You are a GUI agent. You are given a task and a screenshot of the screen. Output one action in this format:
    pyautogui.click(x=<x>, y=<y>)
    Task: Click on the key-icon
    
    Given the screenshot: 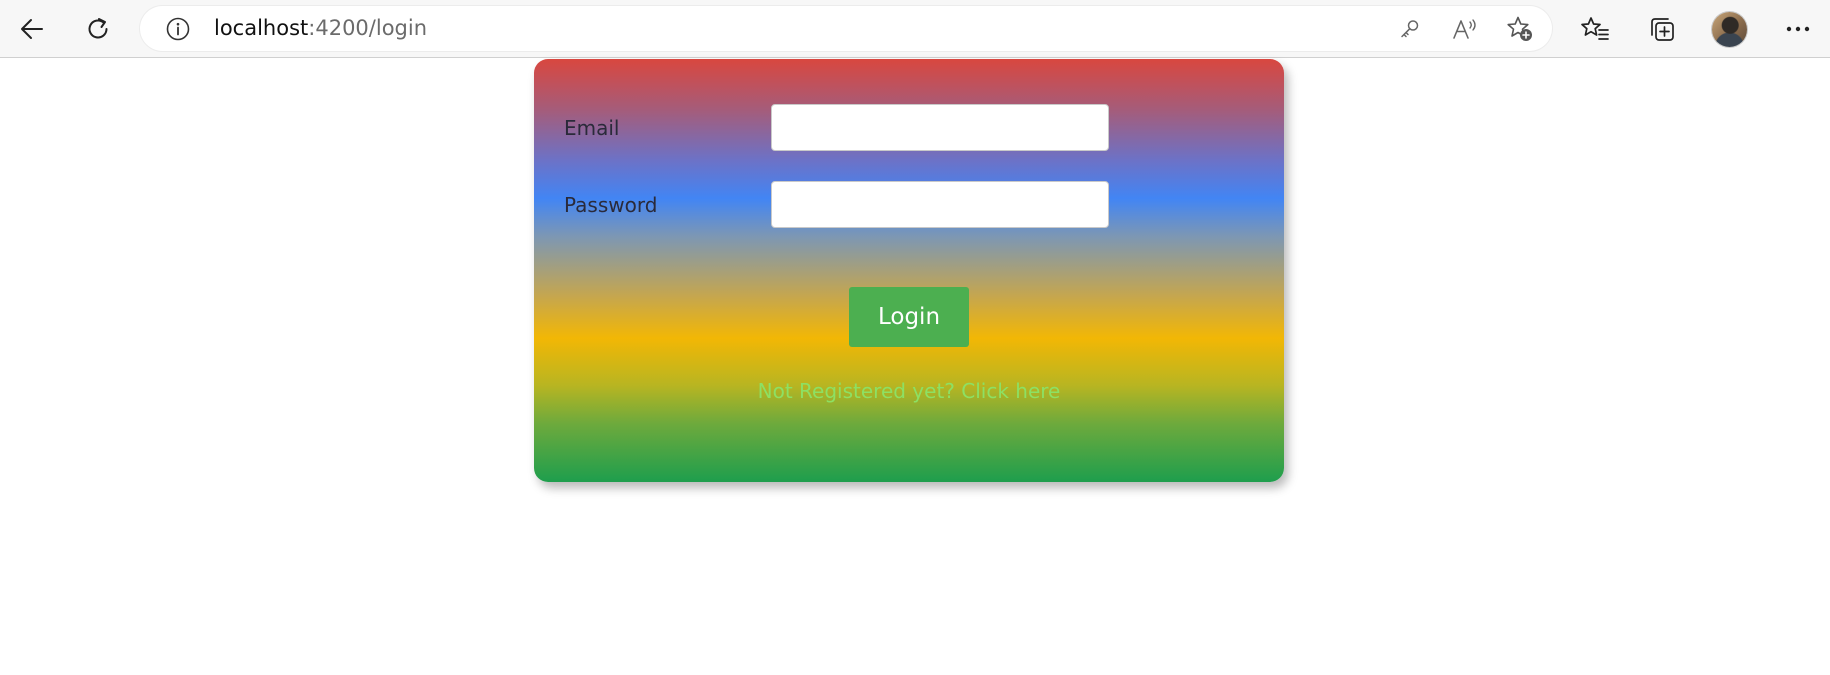 What is the action you would take?
    pyautogui.click(x=1410, y=29)
    